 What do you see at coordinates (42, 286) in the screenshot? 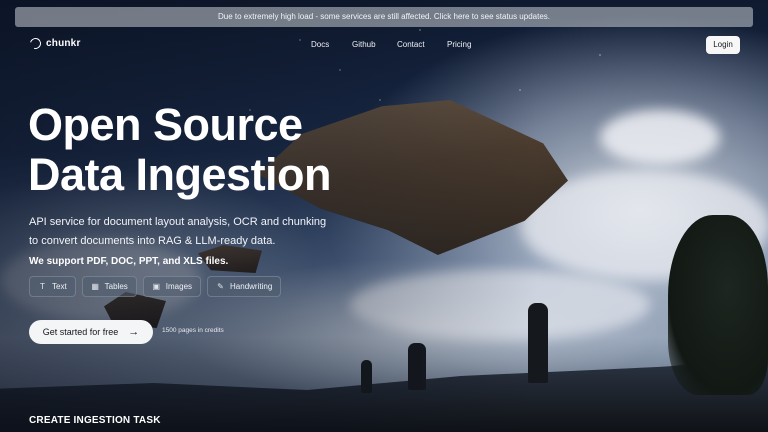
I see `text-icon: T` at bounding box center [42, 286].